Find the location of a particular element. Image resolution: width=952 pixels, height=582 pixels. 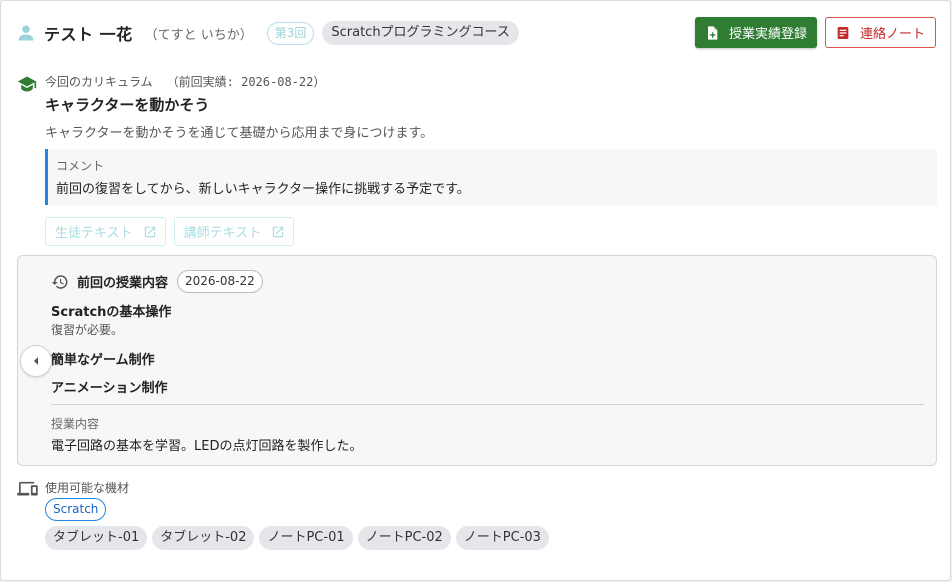

chevron-left-icon is located at coordinates (36, 361).